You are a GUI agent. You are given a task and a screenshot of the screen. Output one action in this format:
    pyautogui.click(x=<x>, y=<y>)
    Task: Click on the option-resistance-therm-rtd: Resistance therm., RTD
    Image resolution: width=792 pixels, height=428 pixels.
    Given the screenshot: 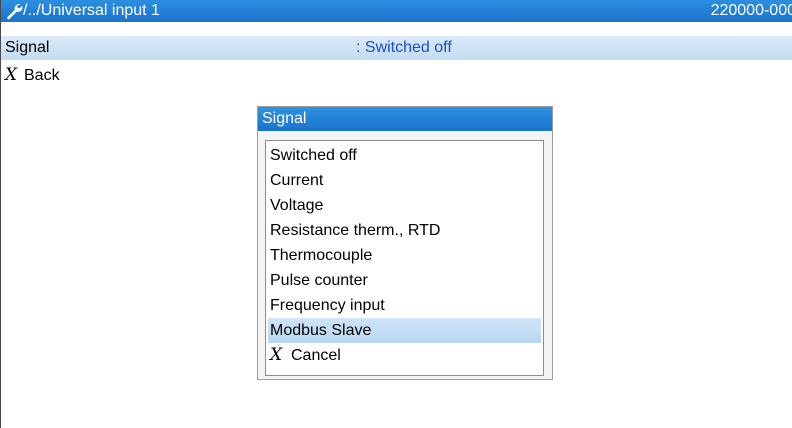 What is the action you would take?
    pyautogui.click(x=404, y=230)
    